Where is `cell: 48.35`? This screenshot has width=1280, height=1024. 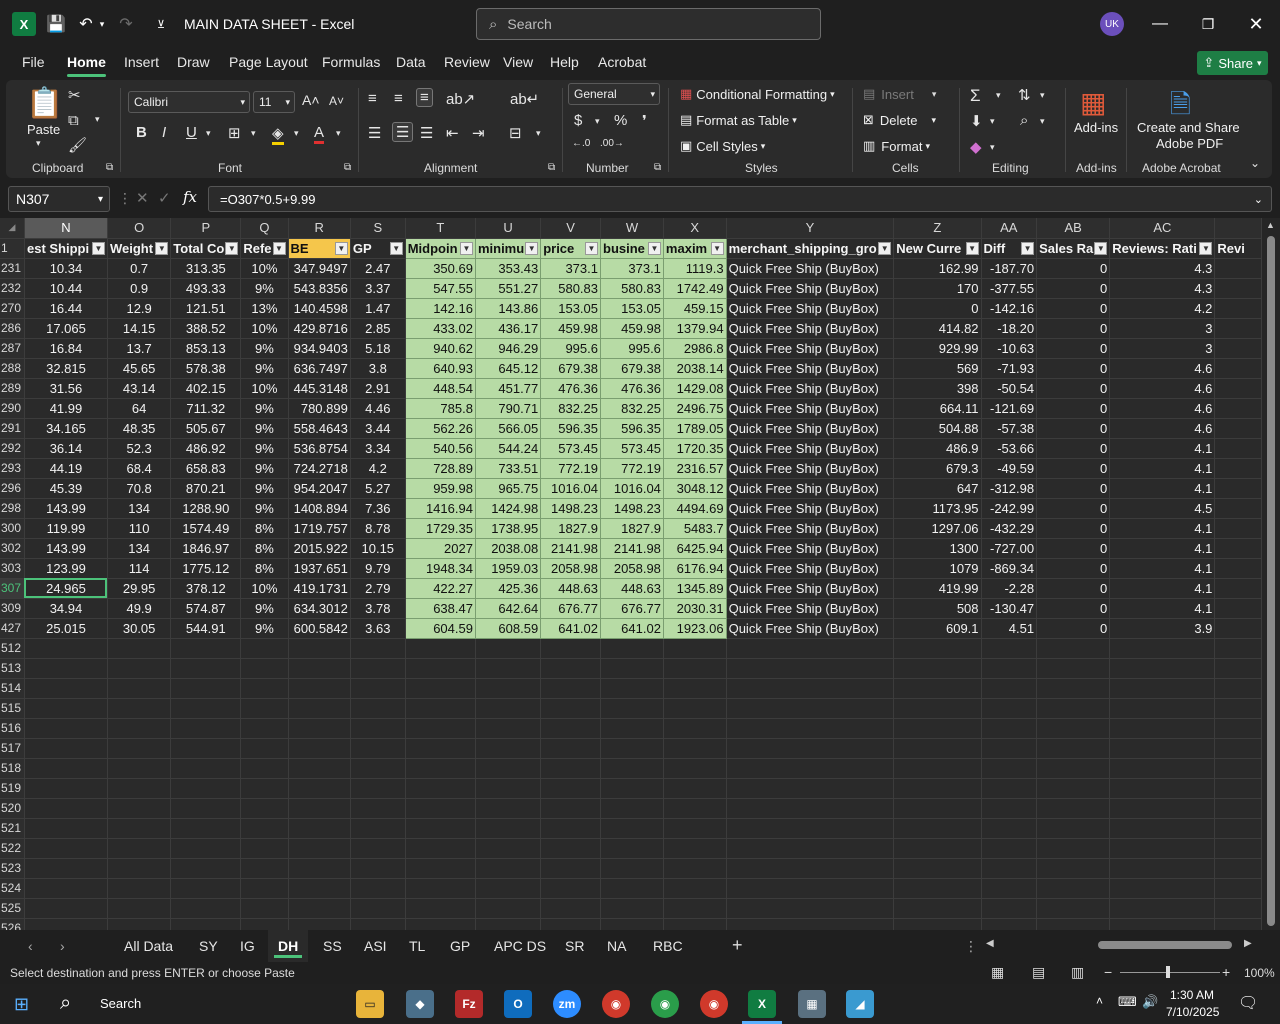 cell: 48.35 is located at coordinates (139, 428).